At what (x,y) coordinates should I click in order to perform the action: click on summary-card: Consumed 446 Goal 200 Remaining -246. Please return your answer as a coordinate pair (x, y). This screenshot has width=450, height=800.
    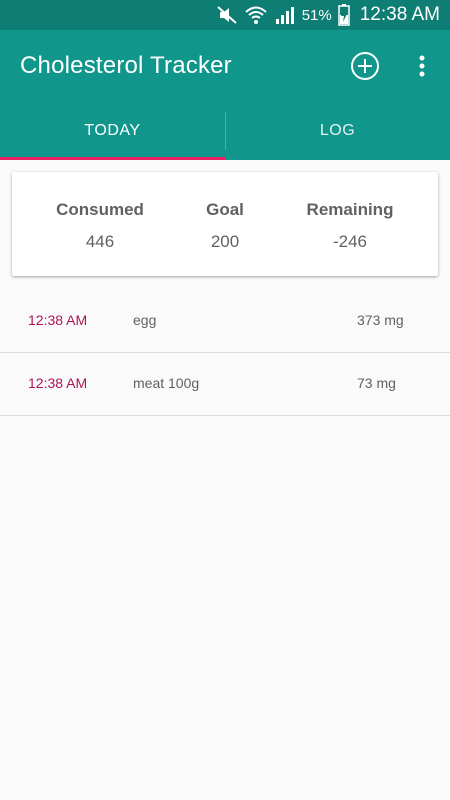
    Looking at the image, I should click on (225, 224).